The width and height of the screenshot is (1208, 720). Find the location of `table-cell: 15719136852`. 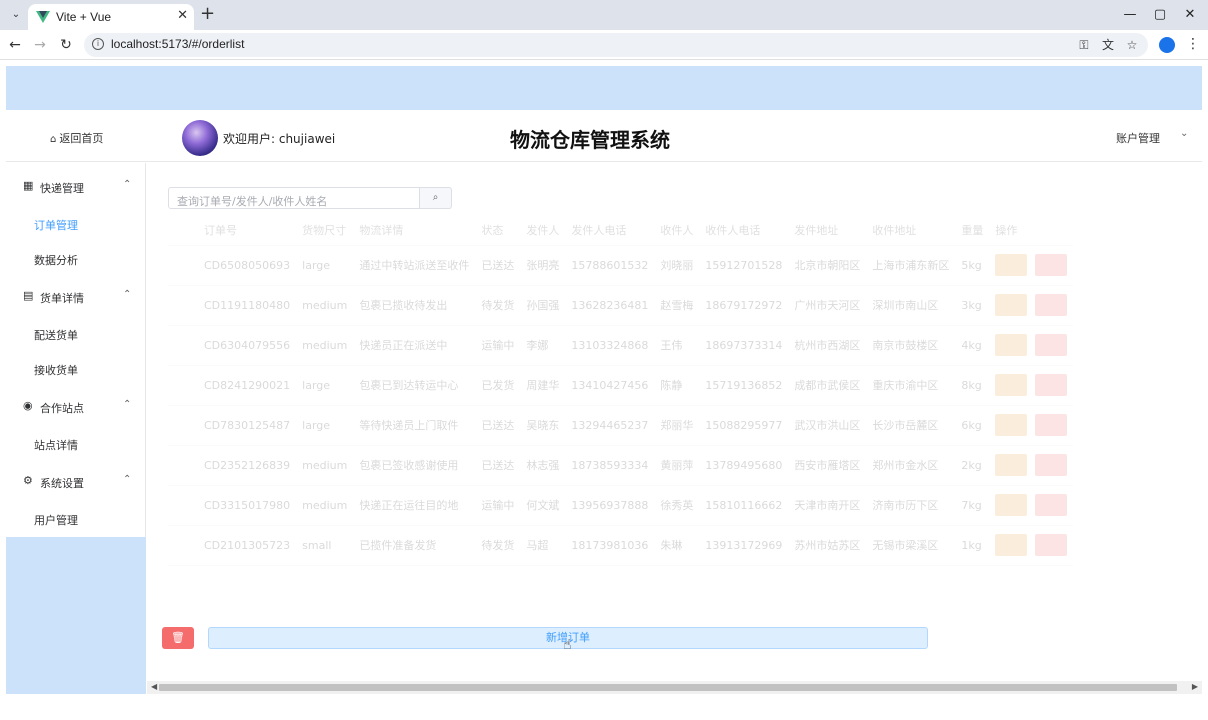

table-cell: 15719136852 is located at coordinates (744, 385).